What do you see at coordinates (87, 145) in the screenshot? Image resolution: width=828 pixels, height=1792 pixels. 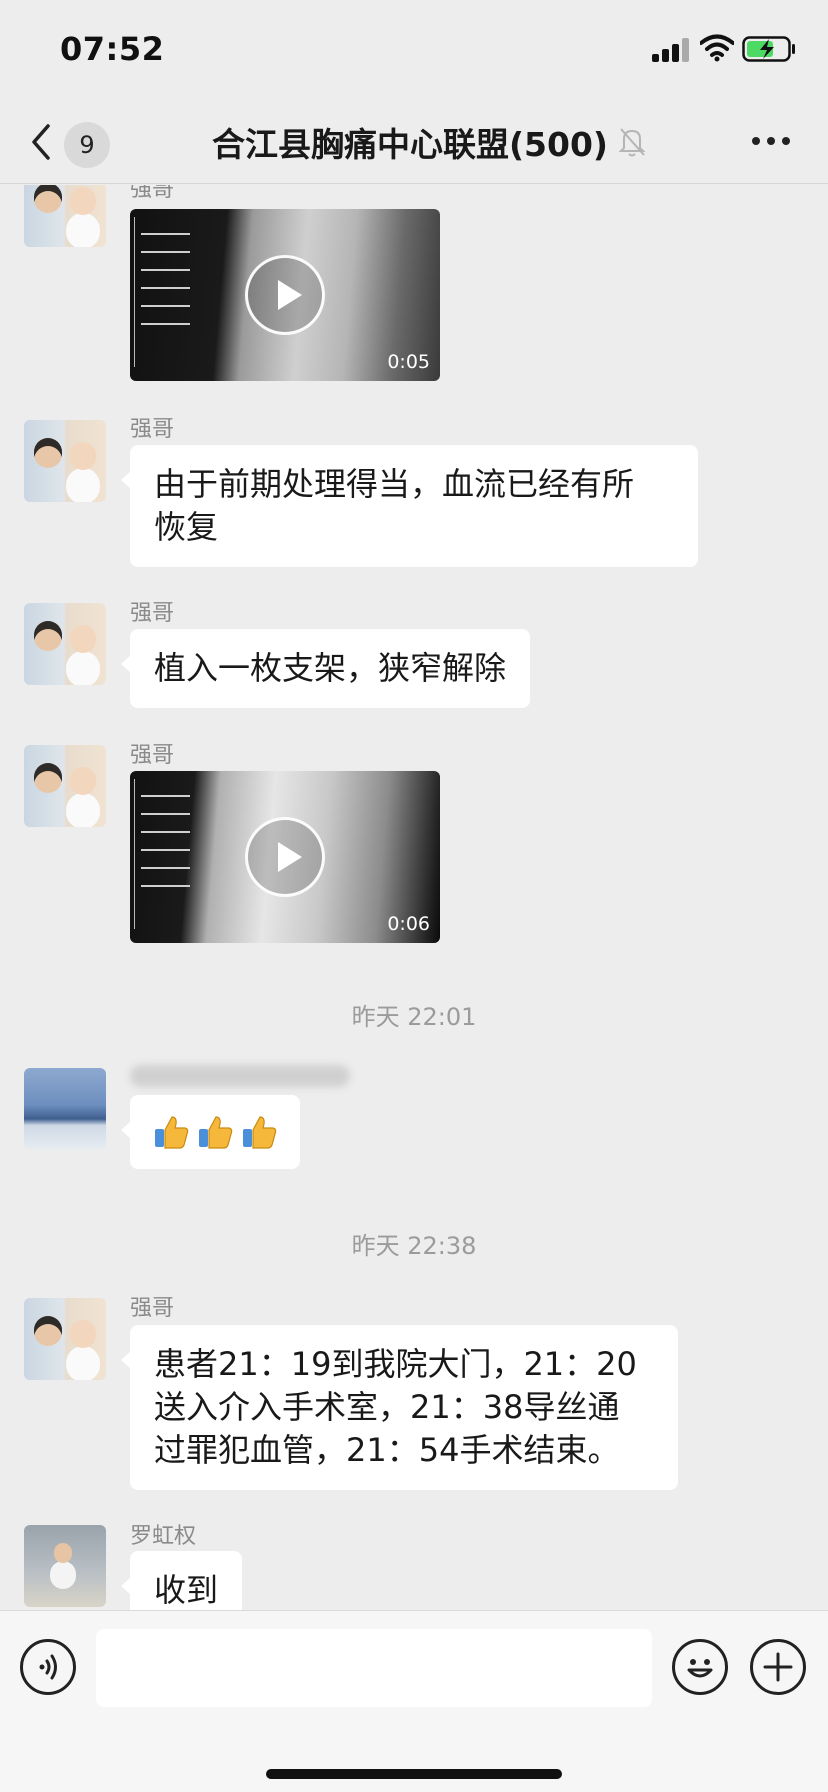 I see `unread-count-badge: 9` at bounding box center [87, 145].